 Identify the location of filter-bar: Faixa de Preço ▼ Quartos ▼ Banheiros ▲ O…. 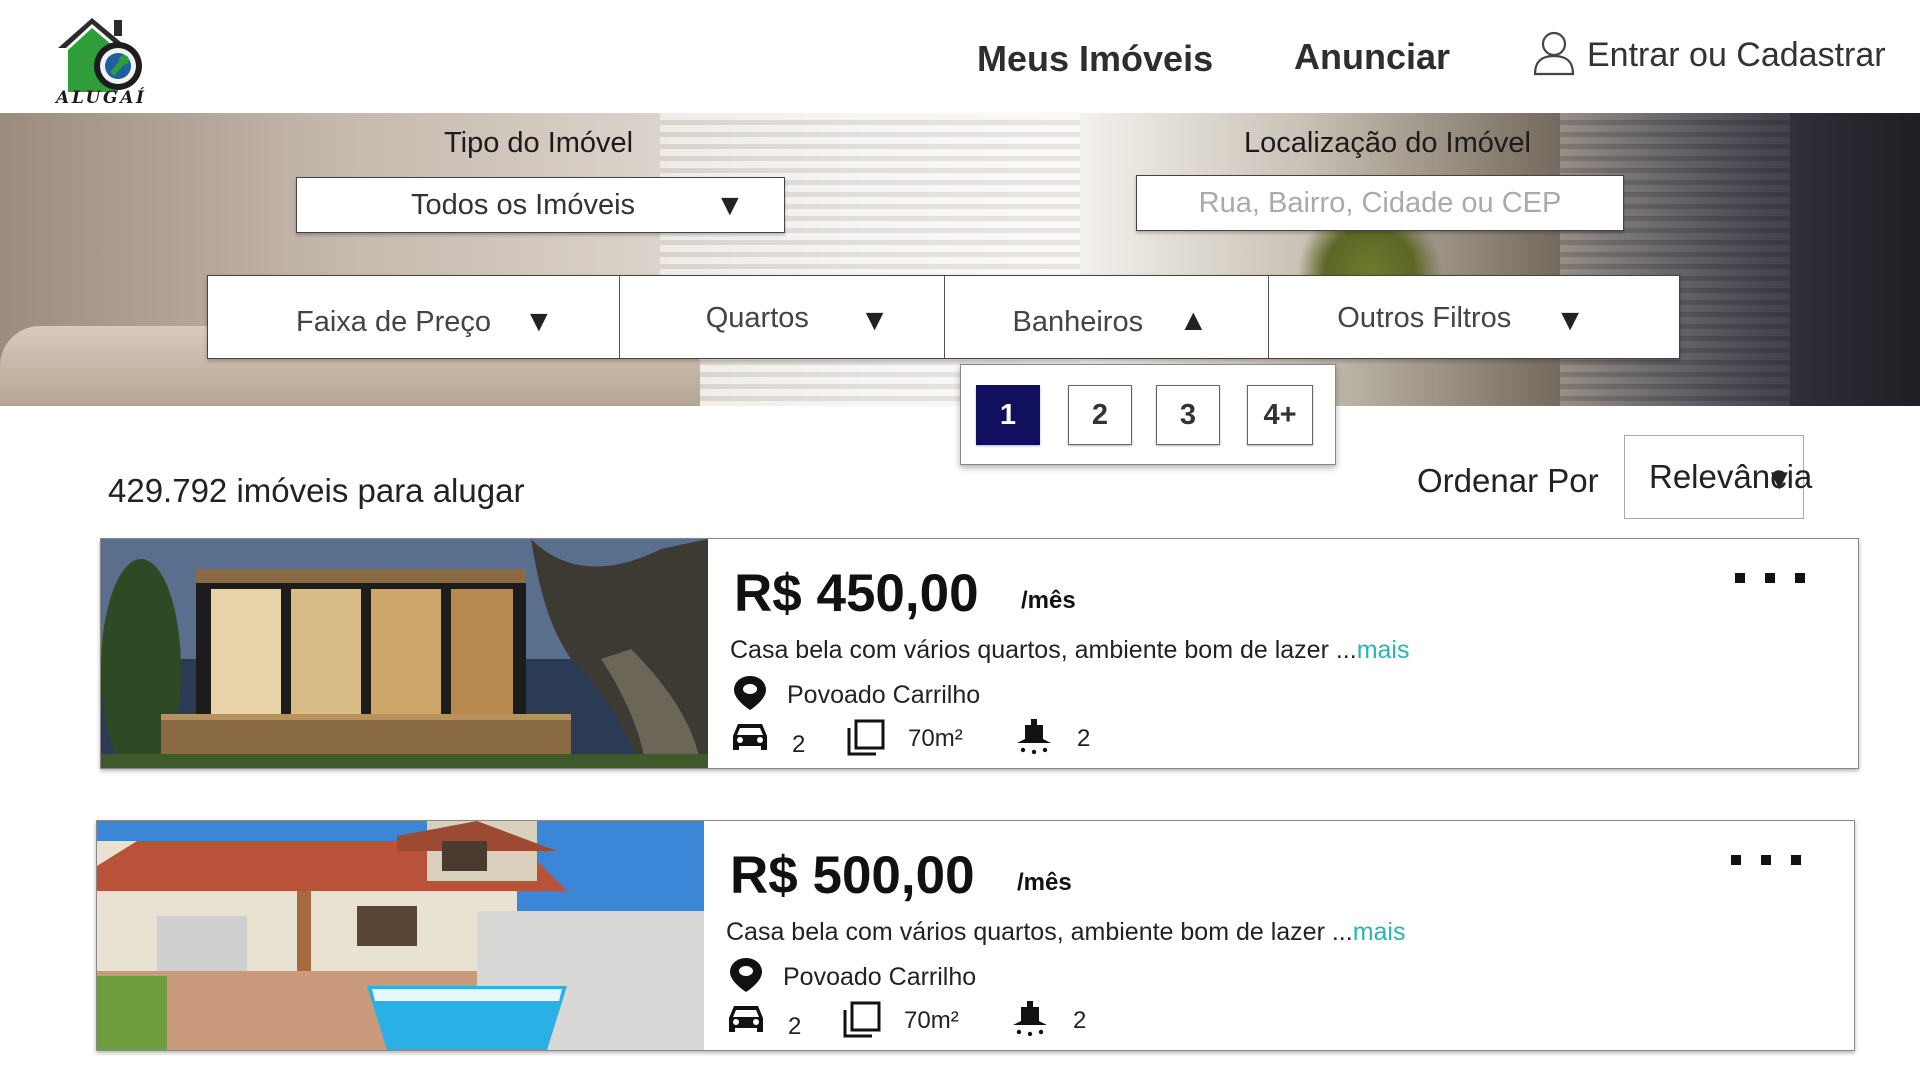
(943, 317).